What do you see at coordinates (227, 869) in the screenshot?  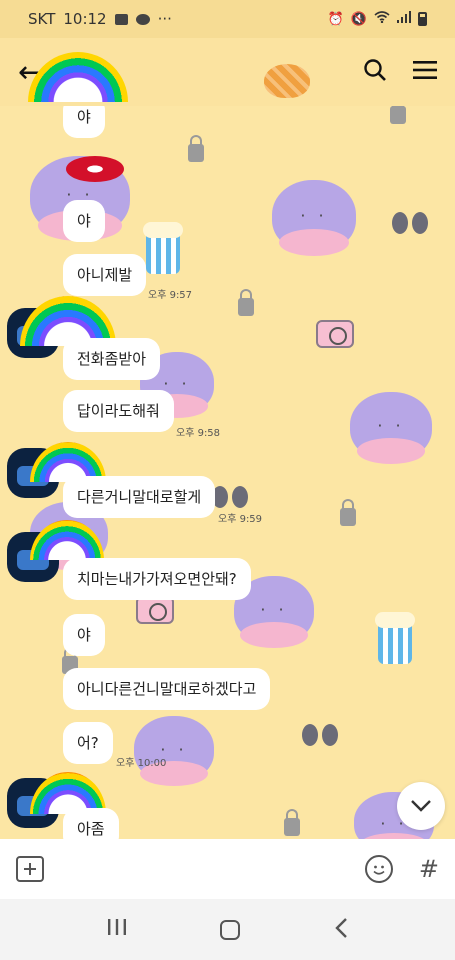 I see `message-input-bar: #` at bounding box center [227, 869].